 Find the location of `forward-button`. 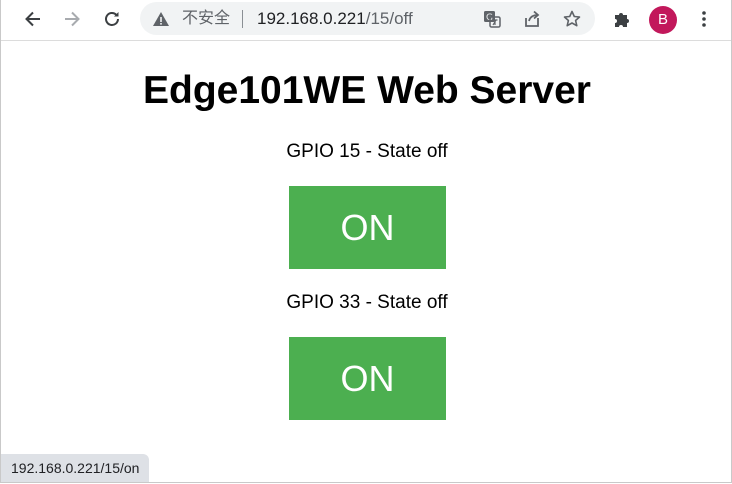

forward-button is located at coordinates (72, 19).